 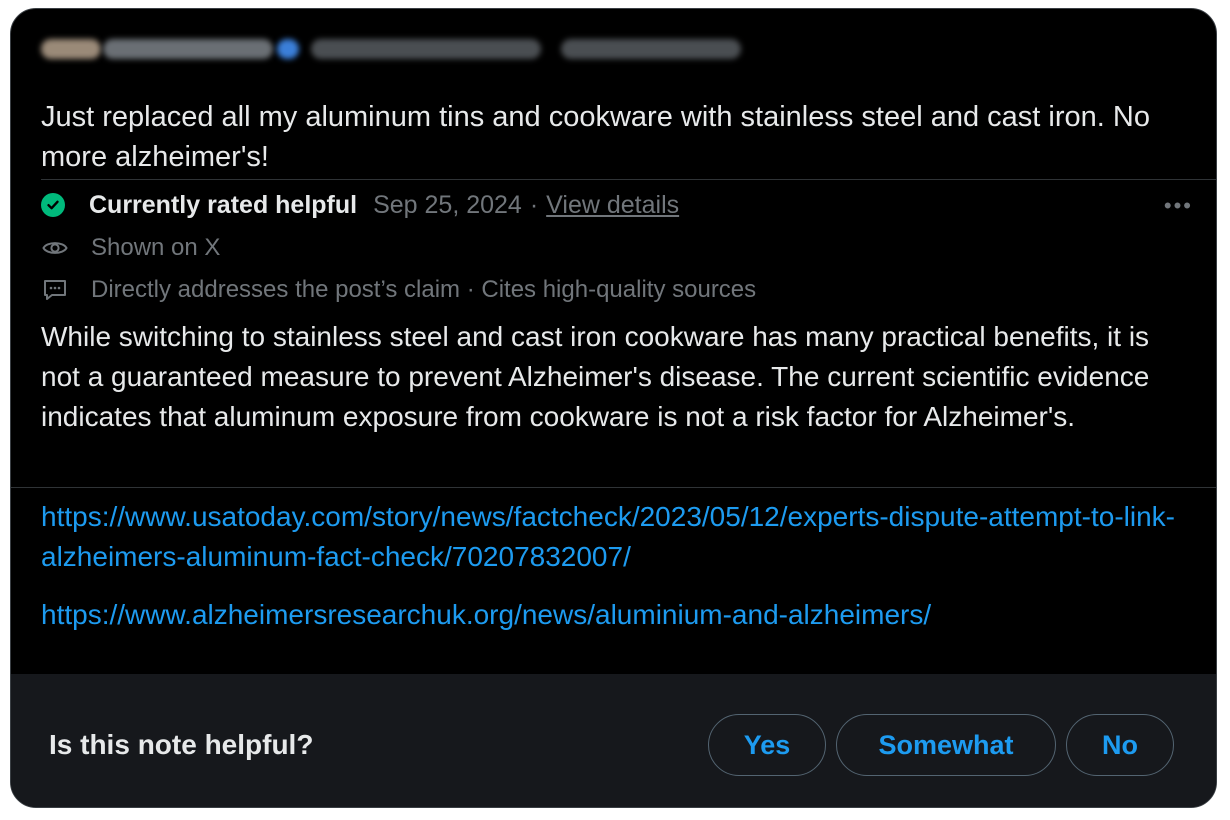 I want to click on feedback-question: Is this note helpful?, so click(x=181, y=744).